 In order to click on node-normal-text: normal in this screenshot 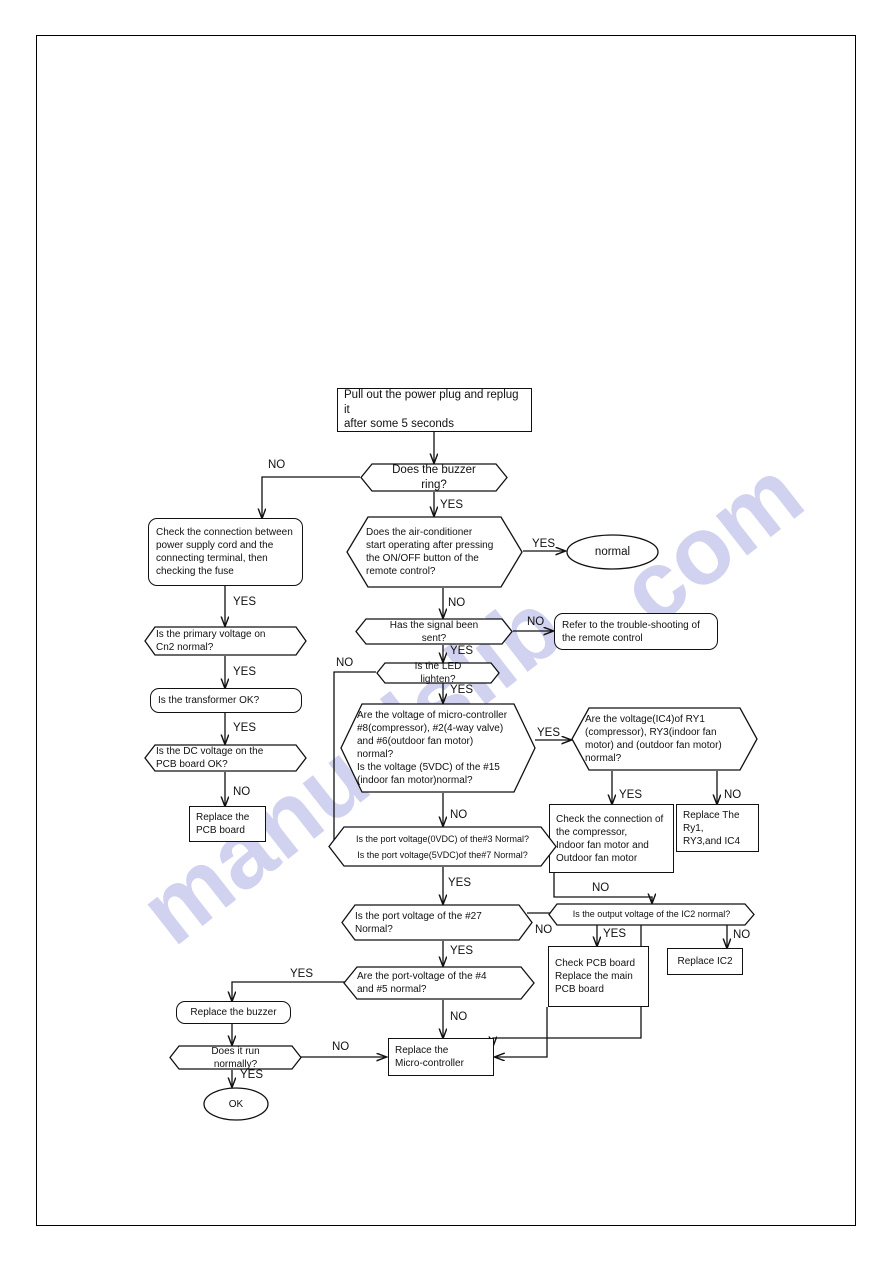, I will do `click(612, 551)`.